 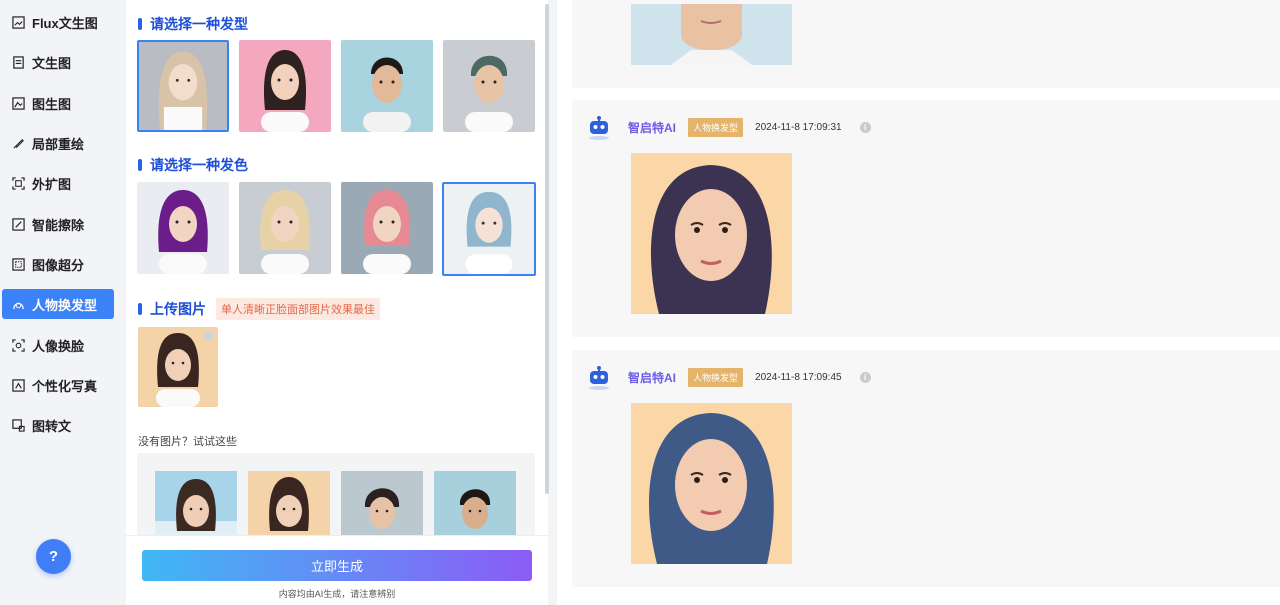 I want to click on result-header: 智启特AI 人物换发型 2024-11-8 17:09:45 i, so click(x=727, y=377).